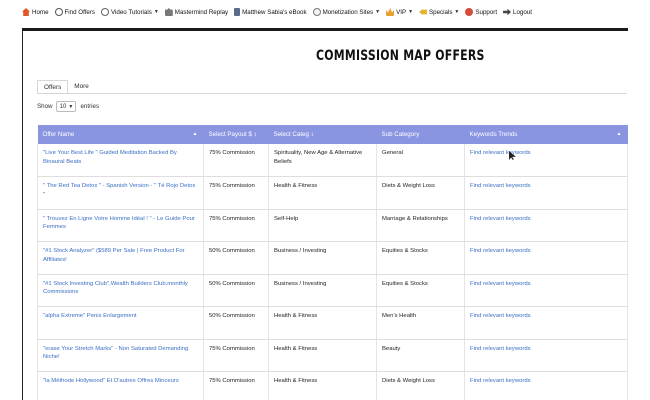 The height and width of the screenshot is (400, 650). I want to click on nav-label: VIP, so click(401, 12).